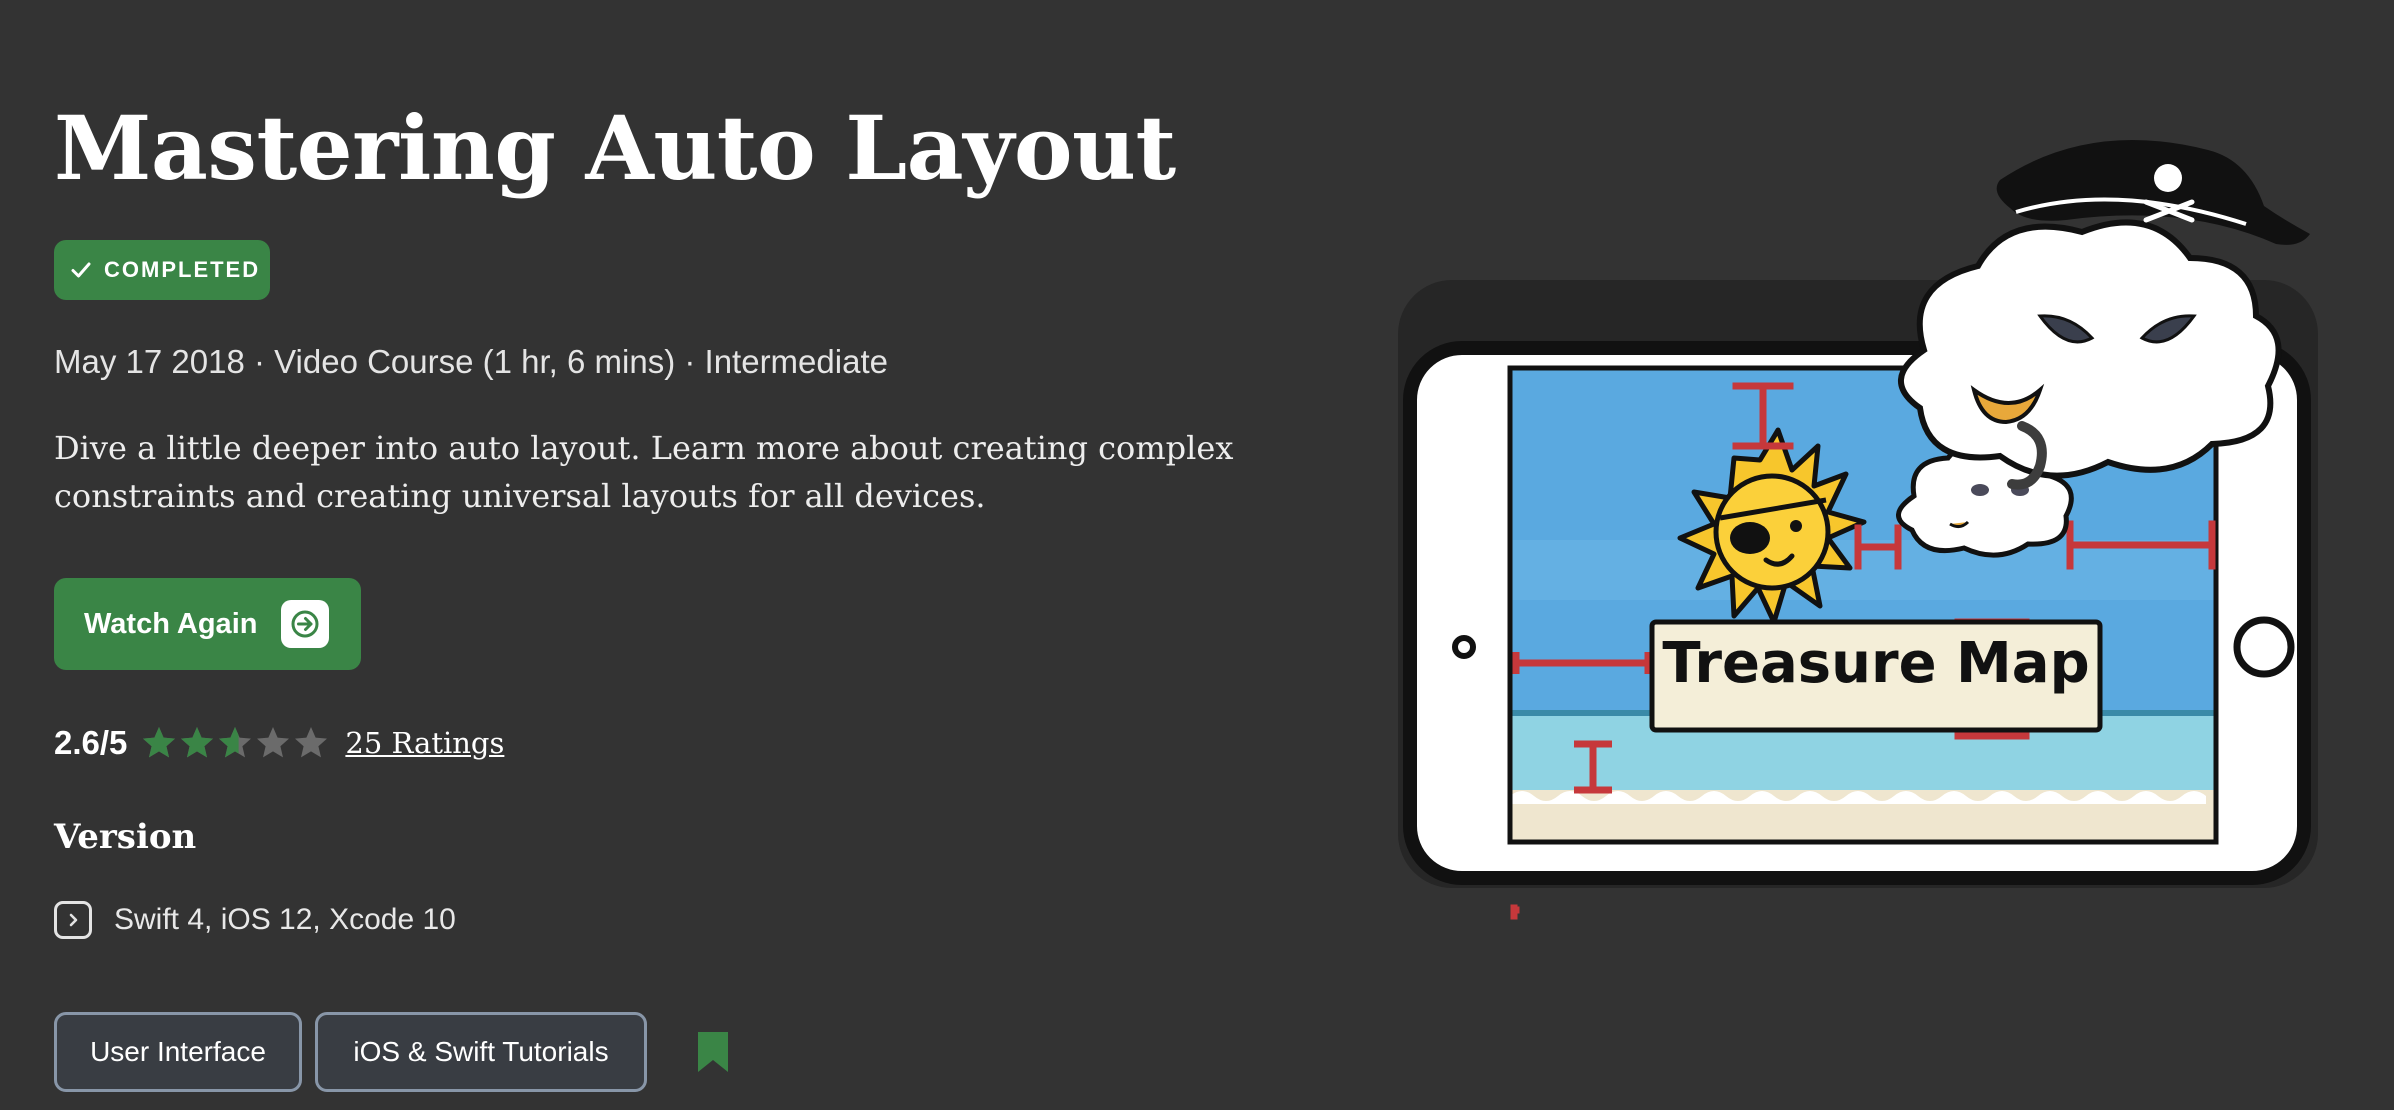 The height and width of the screenshot is (1110, 2394). I want to click on ratings-count-link: 25 Ratings, so click(424, 743).